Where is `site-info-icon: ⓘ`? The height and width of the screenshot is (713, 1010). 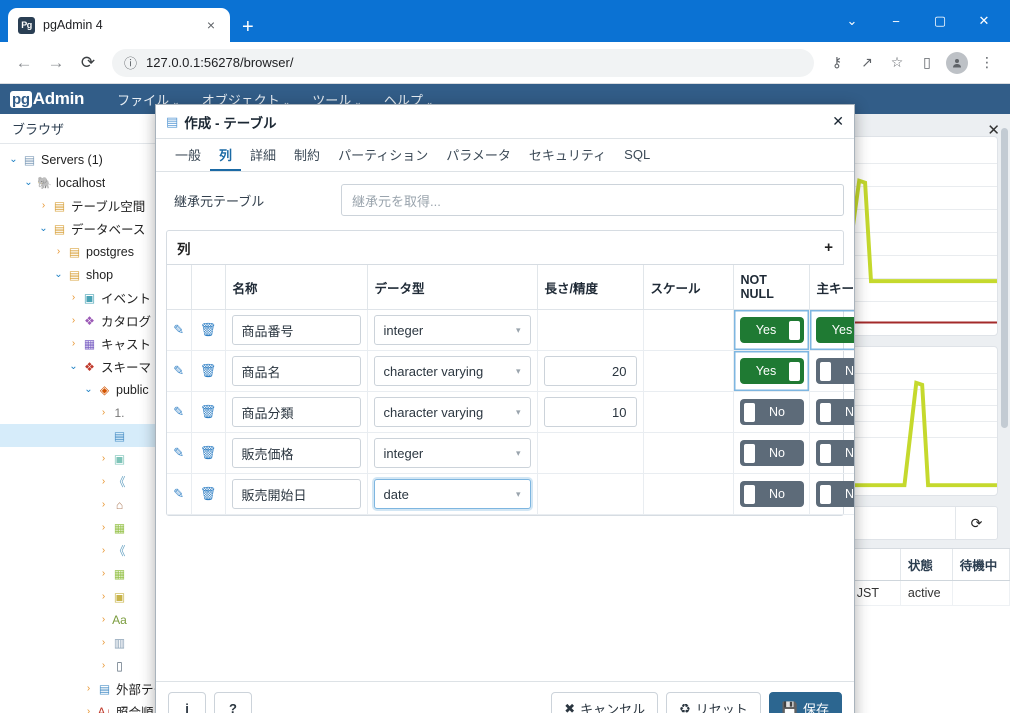
site-info-icon: ⓘ is located at coordinates (130, 62).